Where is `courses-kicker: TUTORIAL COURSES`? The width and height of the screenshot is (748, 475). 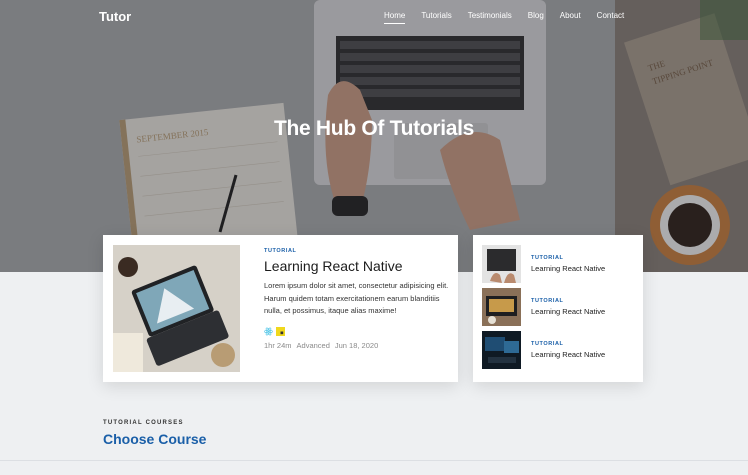 courses-kicker: TUTORIAL COURSES is located at coordinates (143, 423).